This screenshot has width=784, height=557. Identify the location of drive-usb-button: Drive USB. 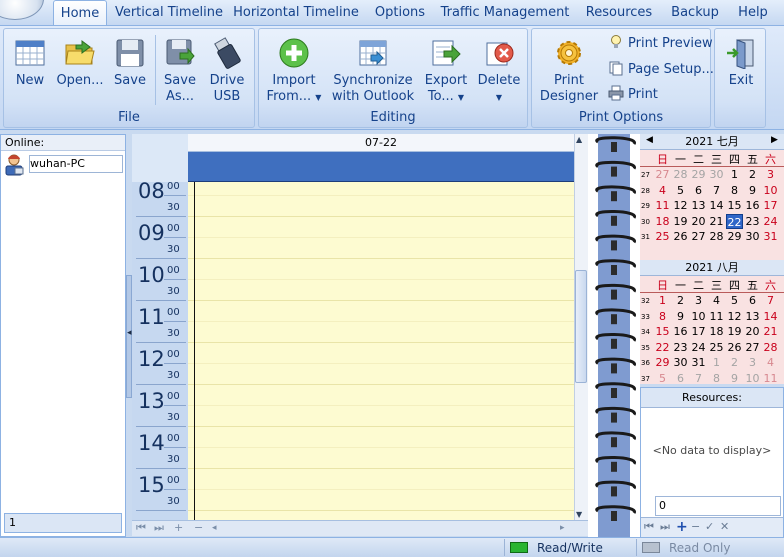
(227, 71).